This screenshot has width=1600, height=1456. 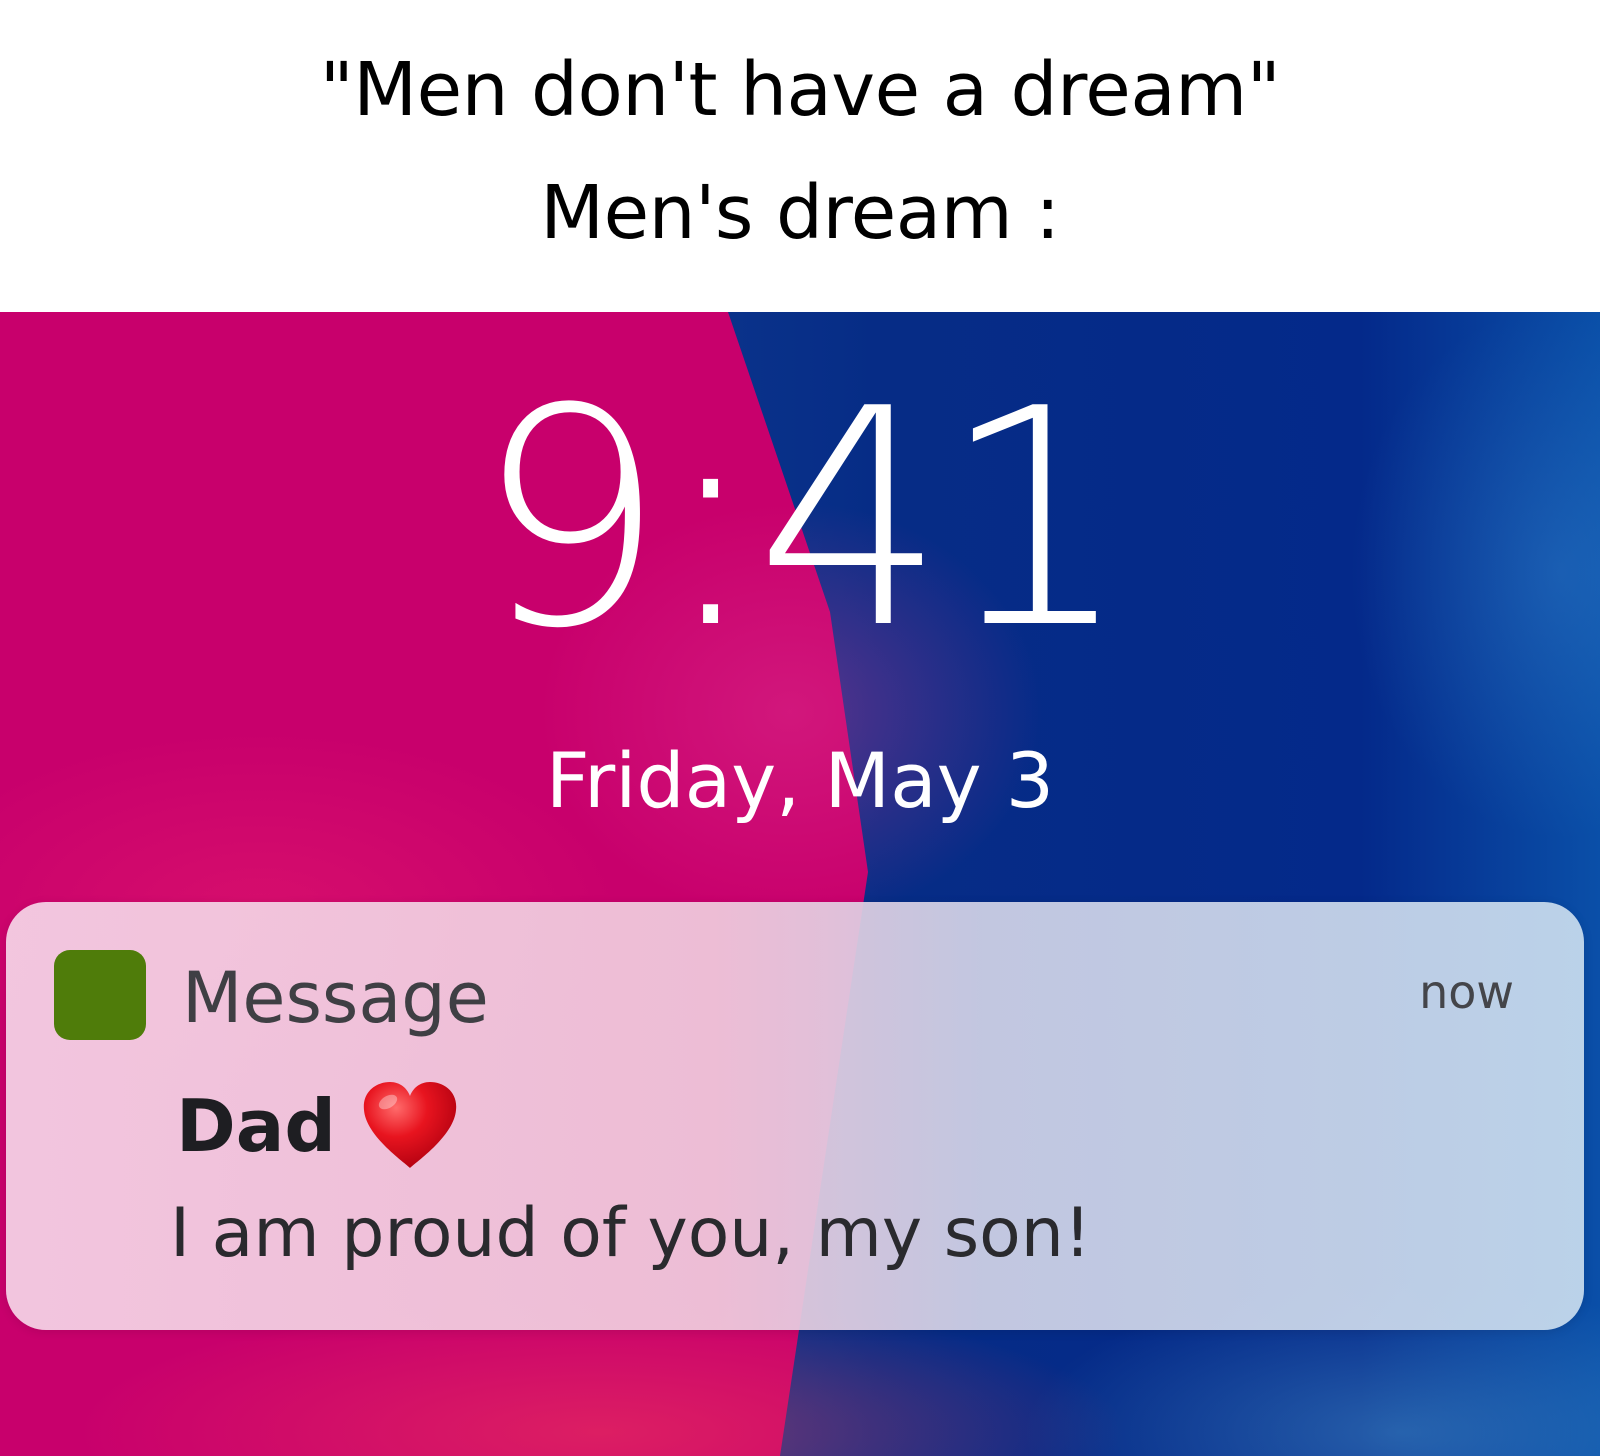 What do you see at coordinates (410, 1125) in the screenshot?
I see `red-heart-icon` at bounding box center [410, 1125].